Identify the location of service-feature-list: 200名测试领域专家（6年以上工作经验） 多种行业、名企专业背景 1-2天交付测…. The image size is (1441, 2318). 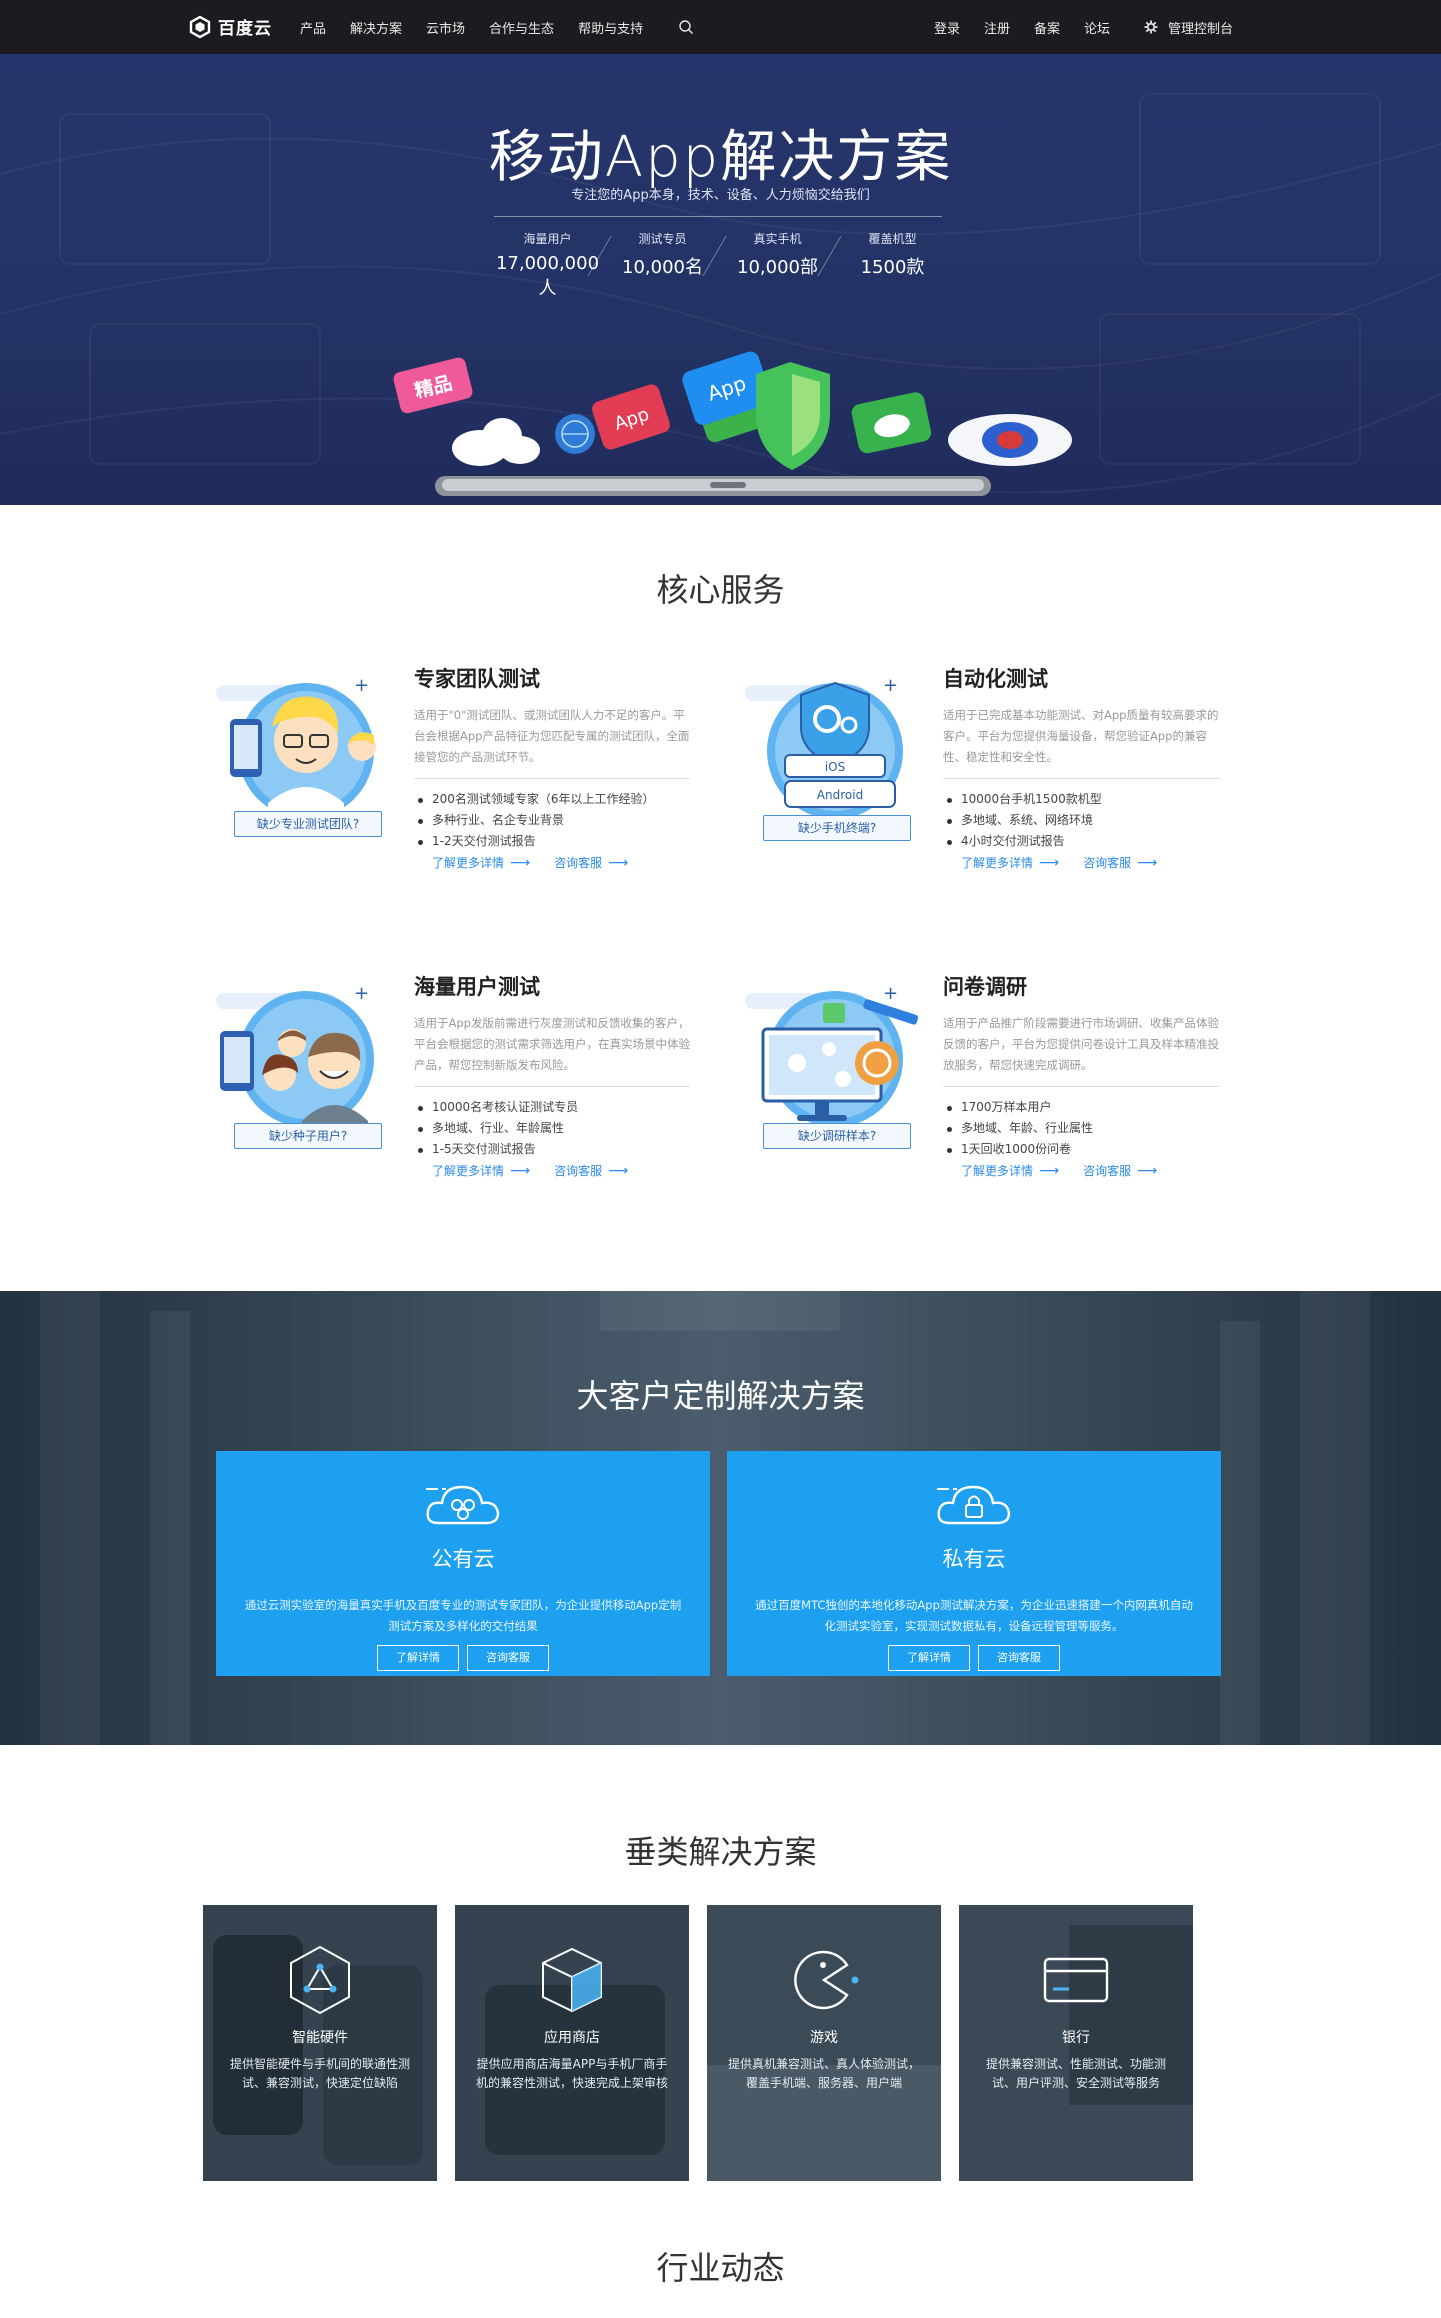
(552, 820).